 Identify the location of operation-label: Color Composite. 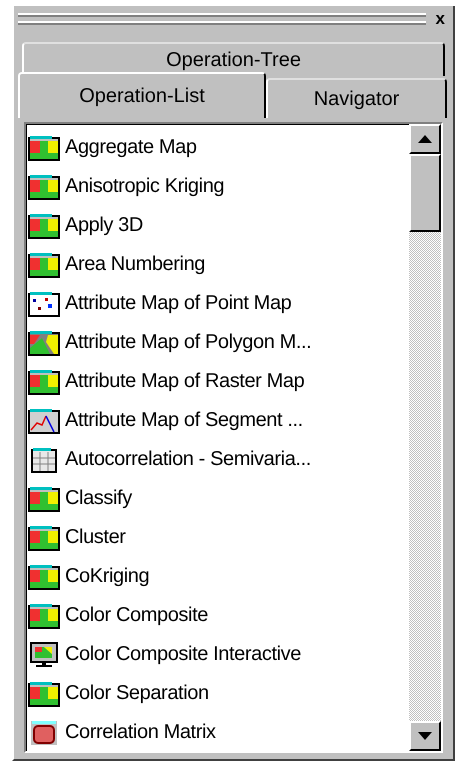
(136, 615).